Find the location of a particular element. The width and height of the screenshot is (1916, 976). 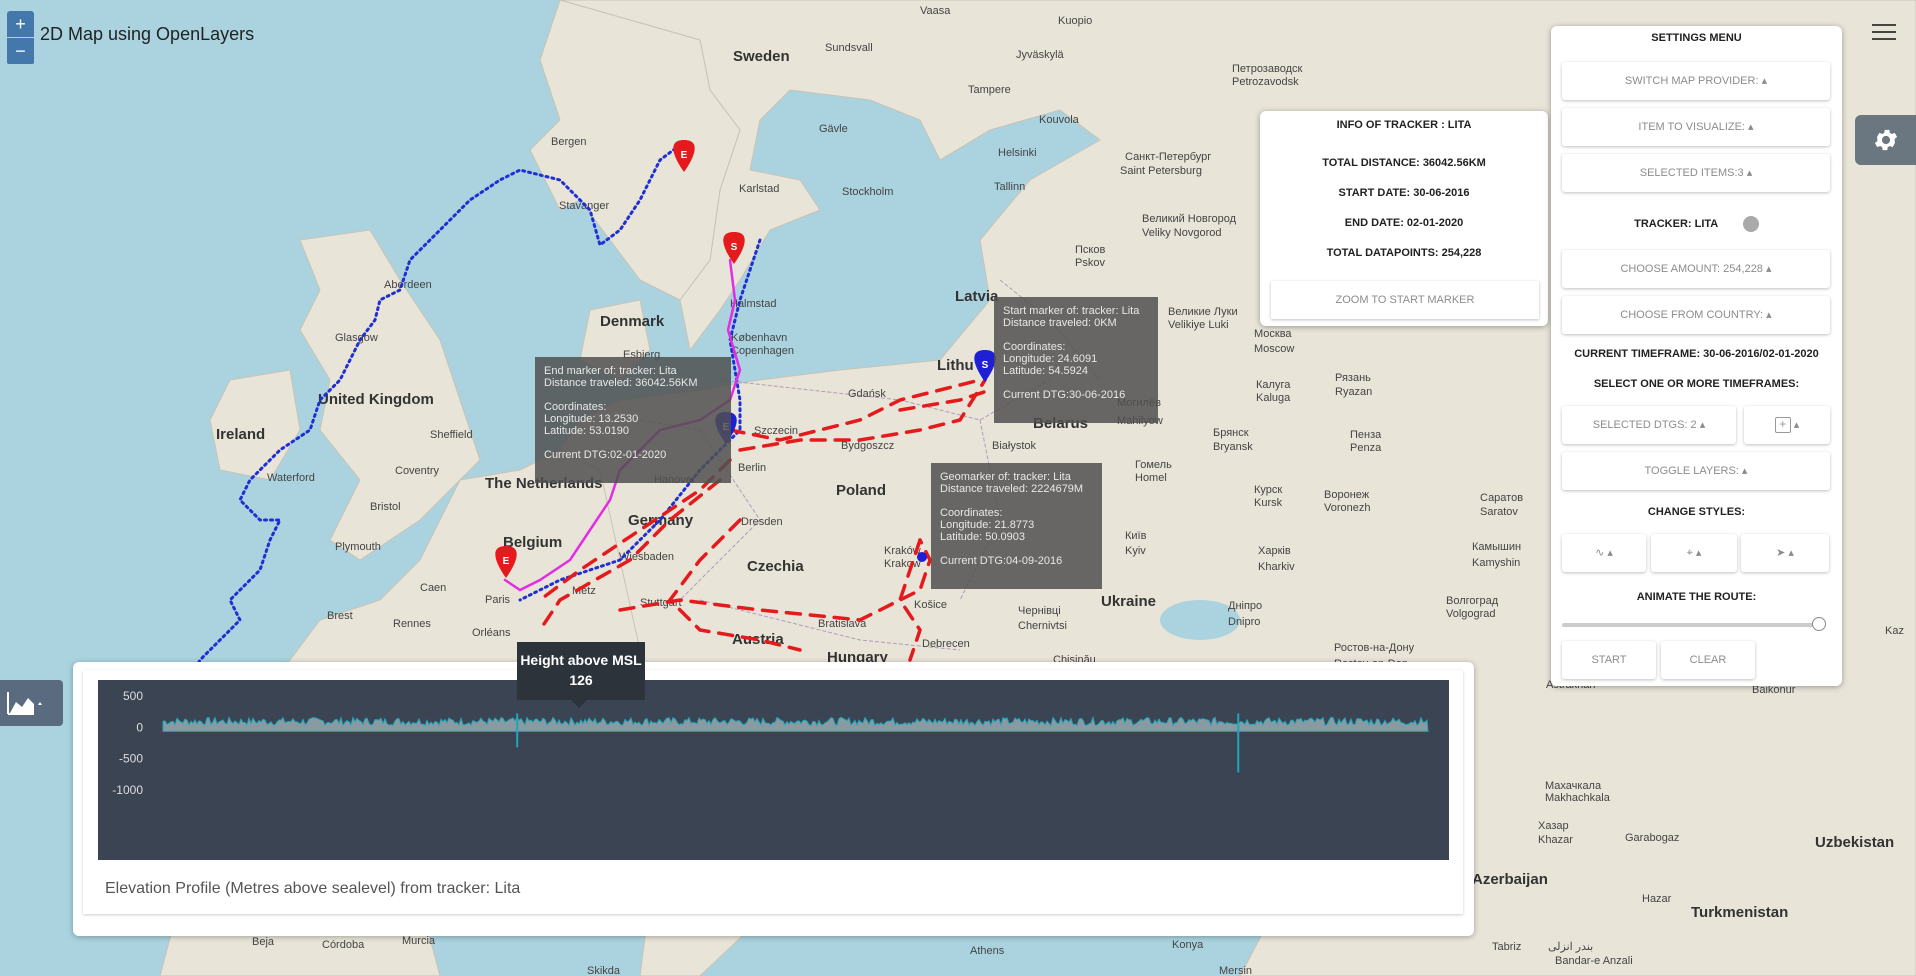

svg-text: Orléans is located at coordinates (491, 633).